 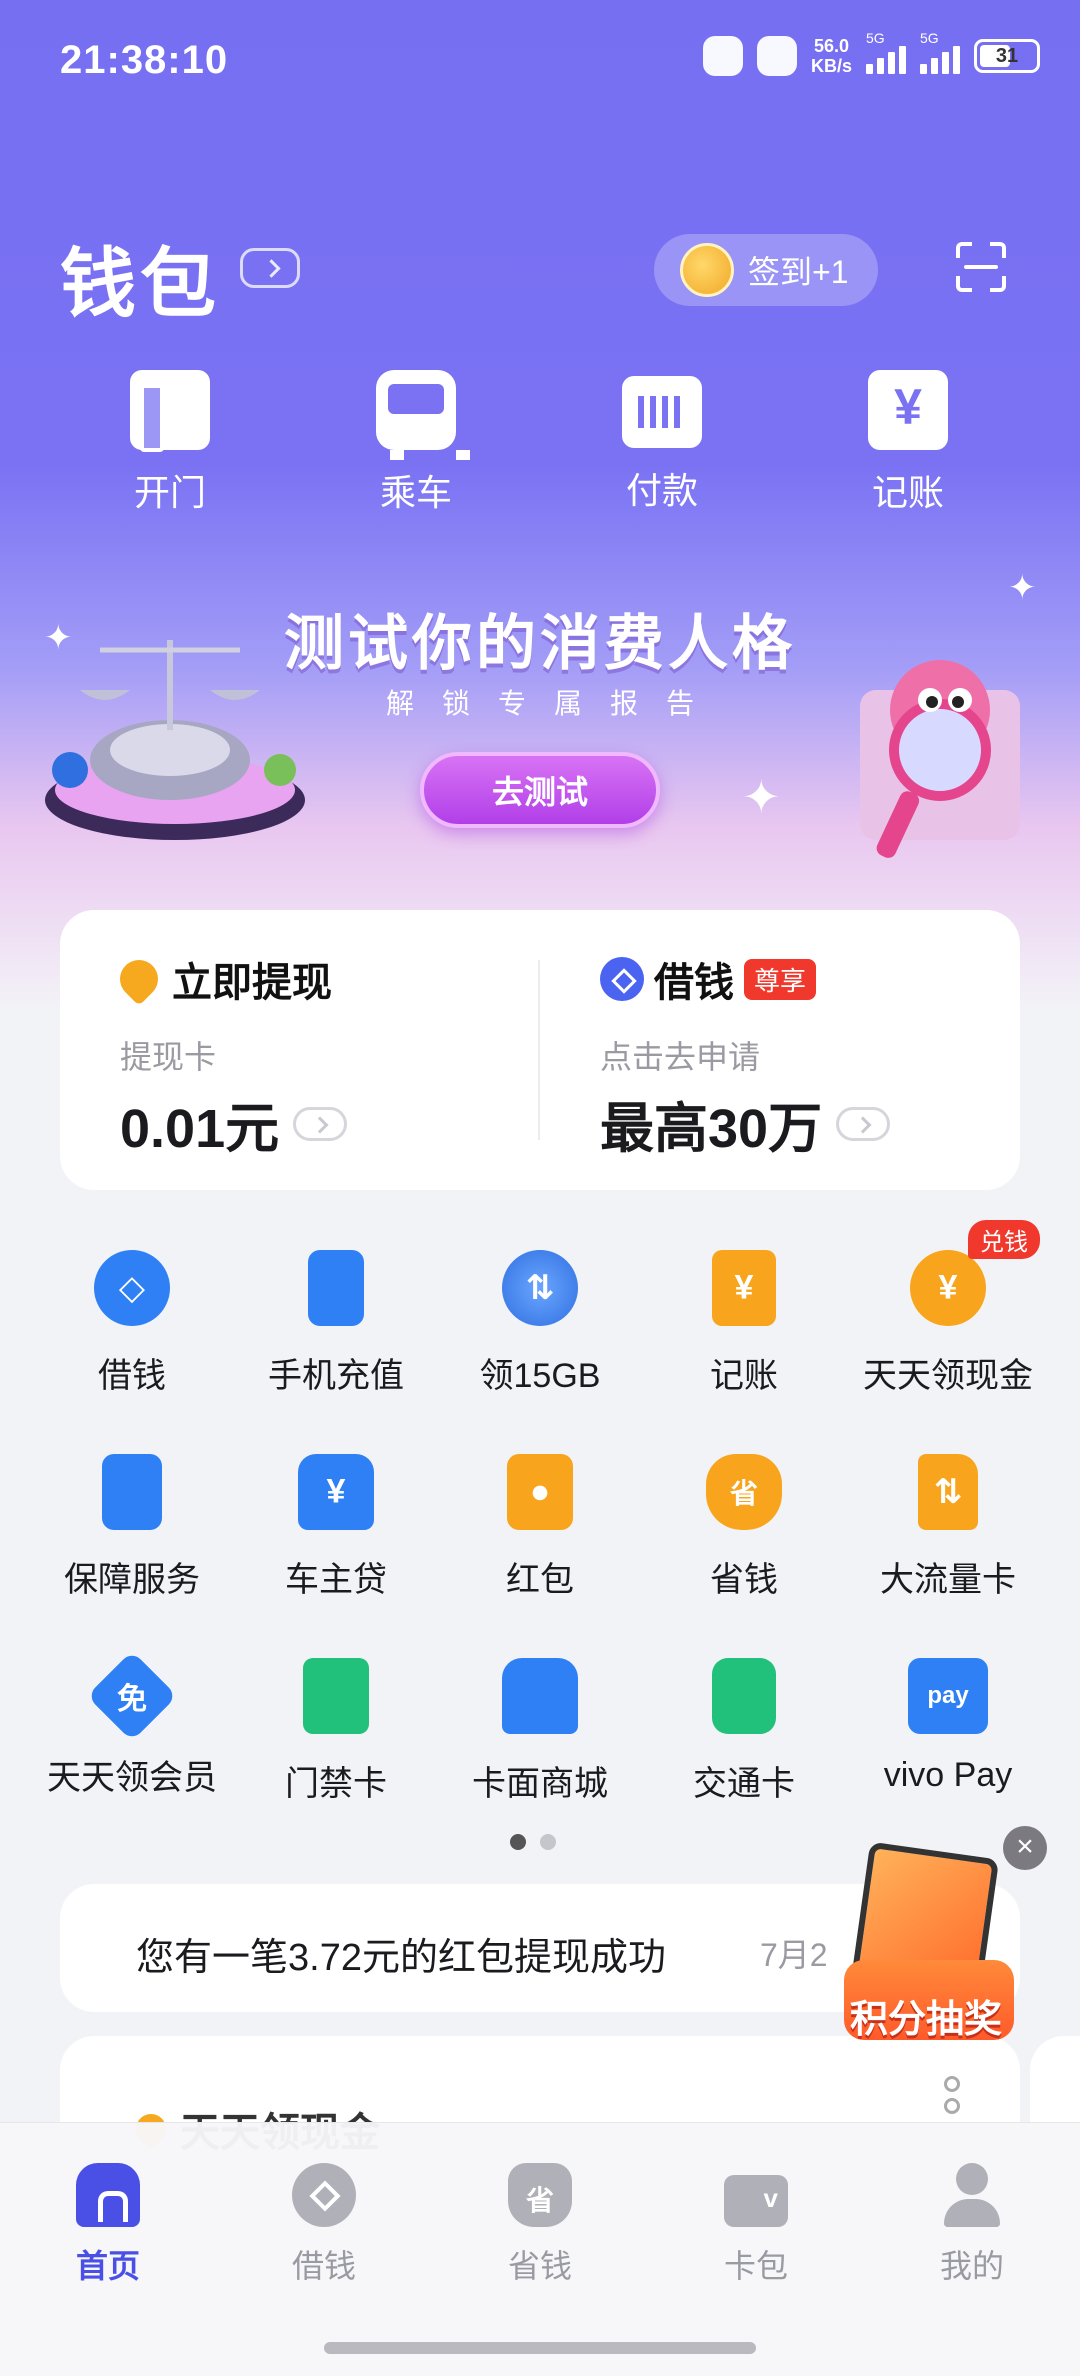 I want to click on red-packet-icon: ●, so click(x=540, y=1492).